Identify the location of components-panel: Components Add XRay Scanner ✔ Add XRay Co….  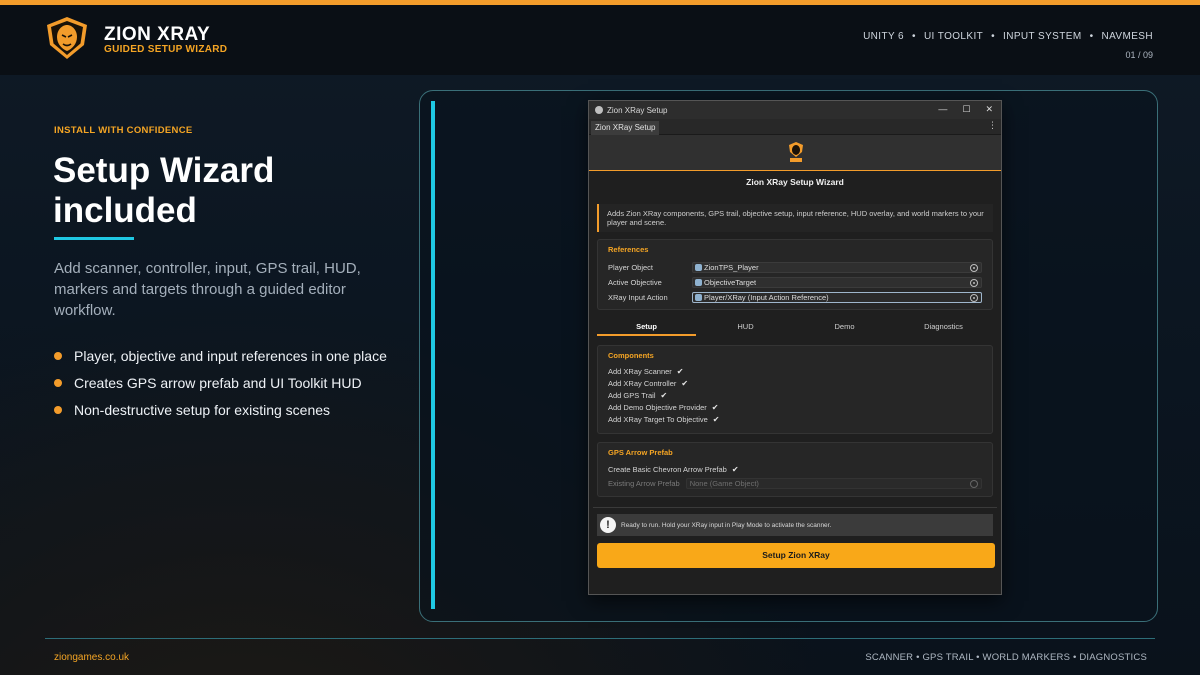
(795, 389).